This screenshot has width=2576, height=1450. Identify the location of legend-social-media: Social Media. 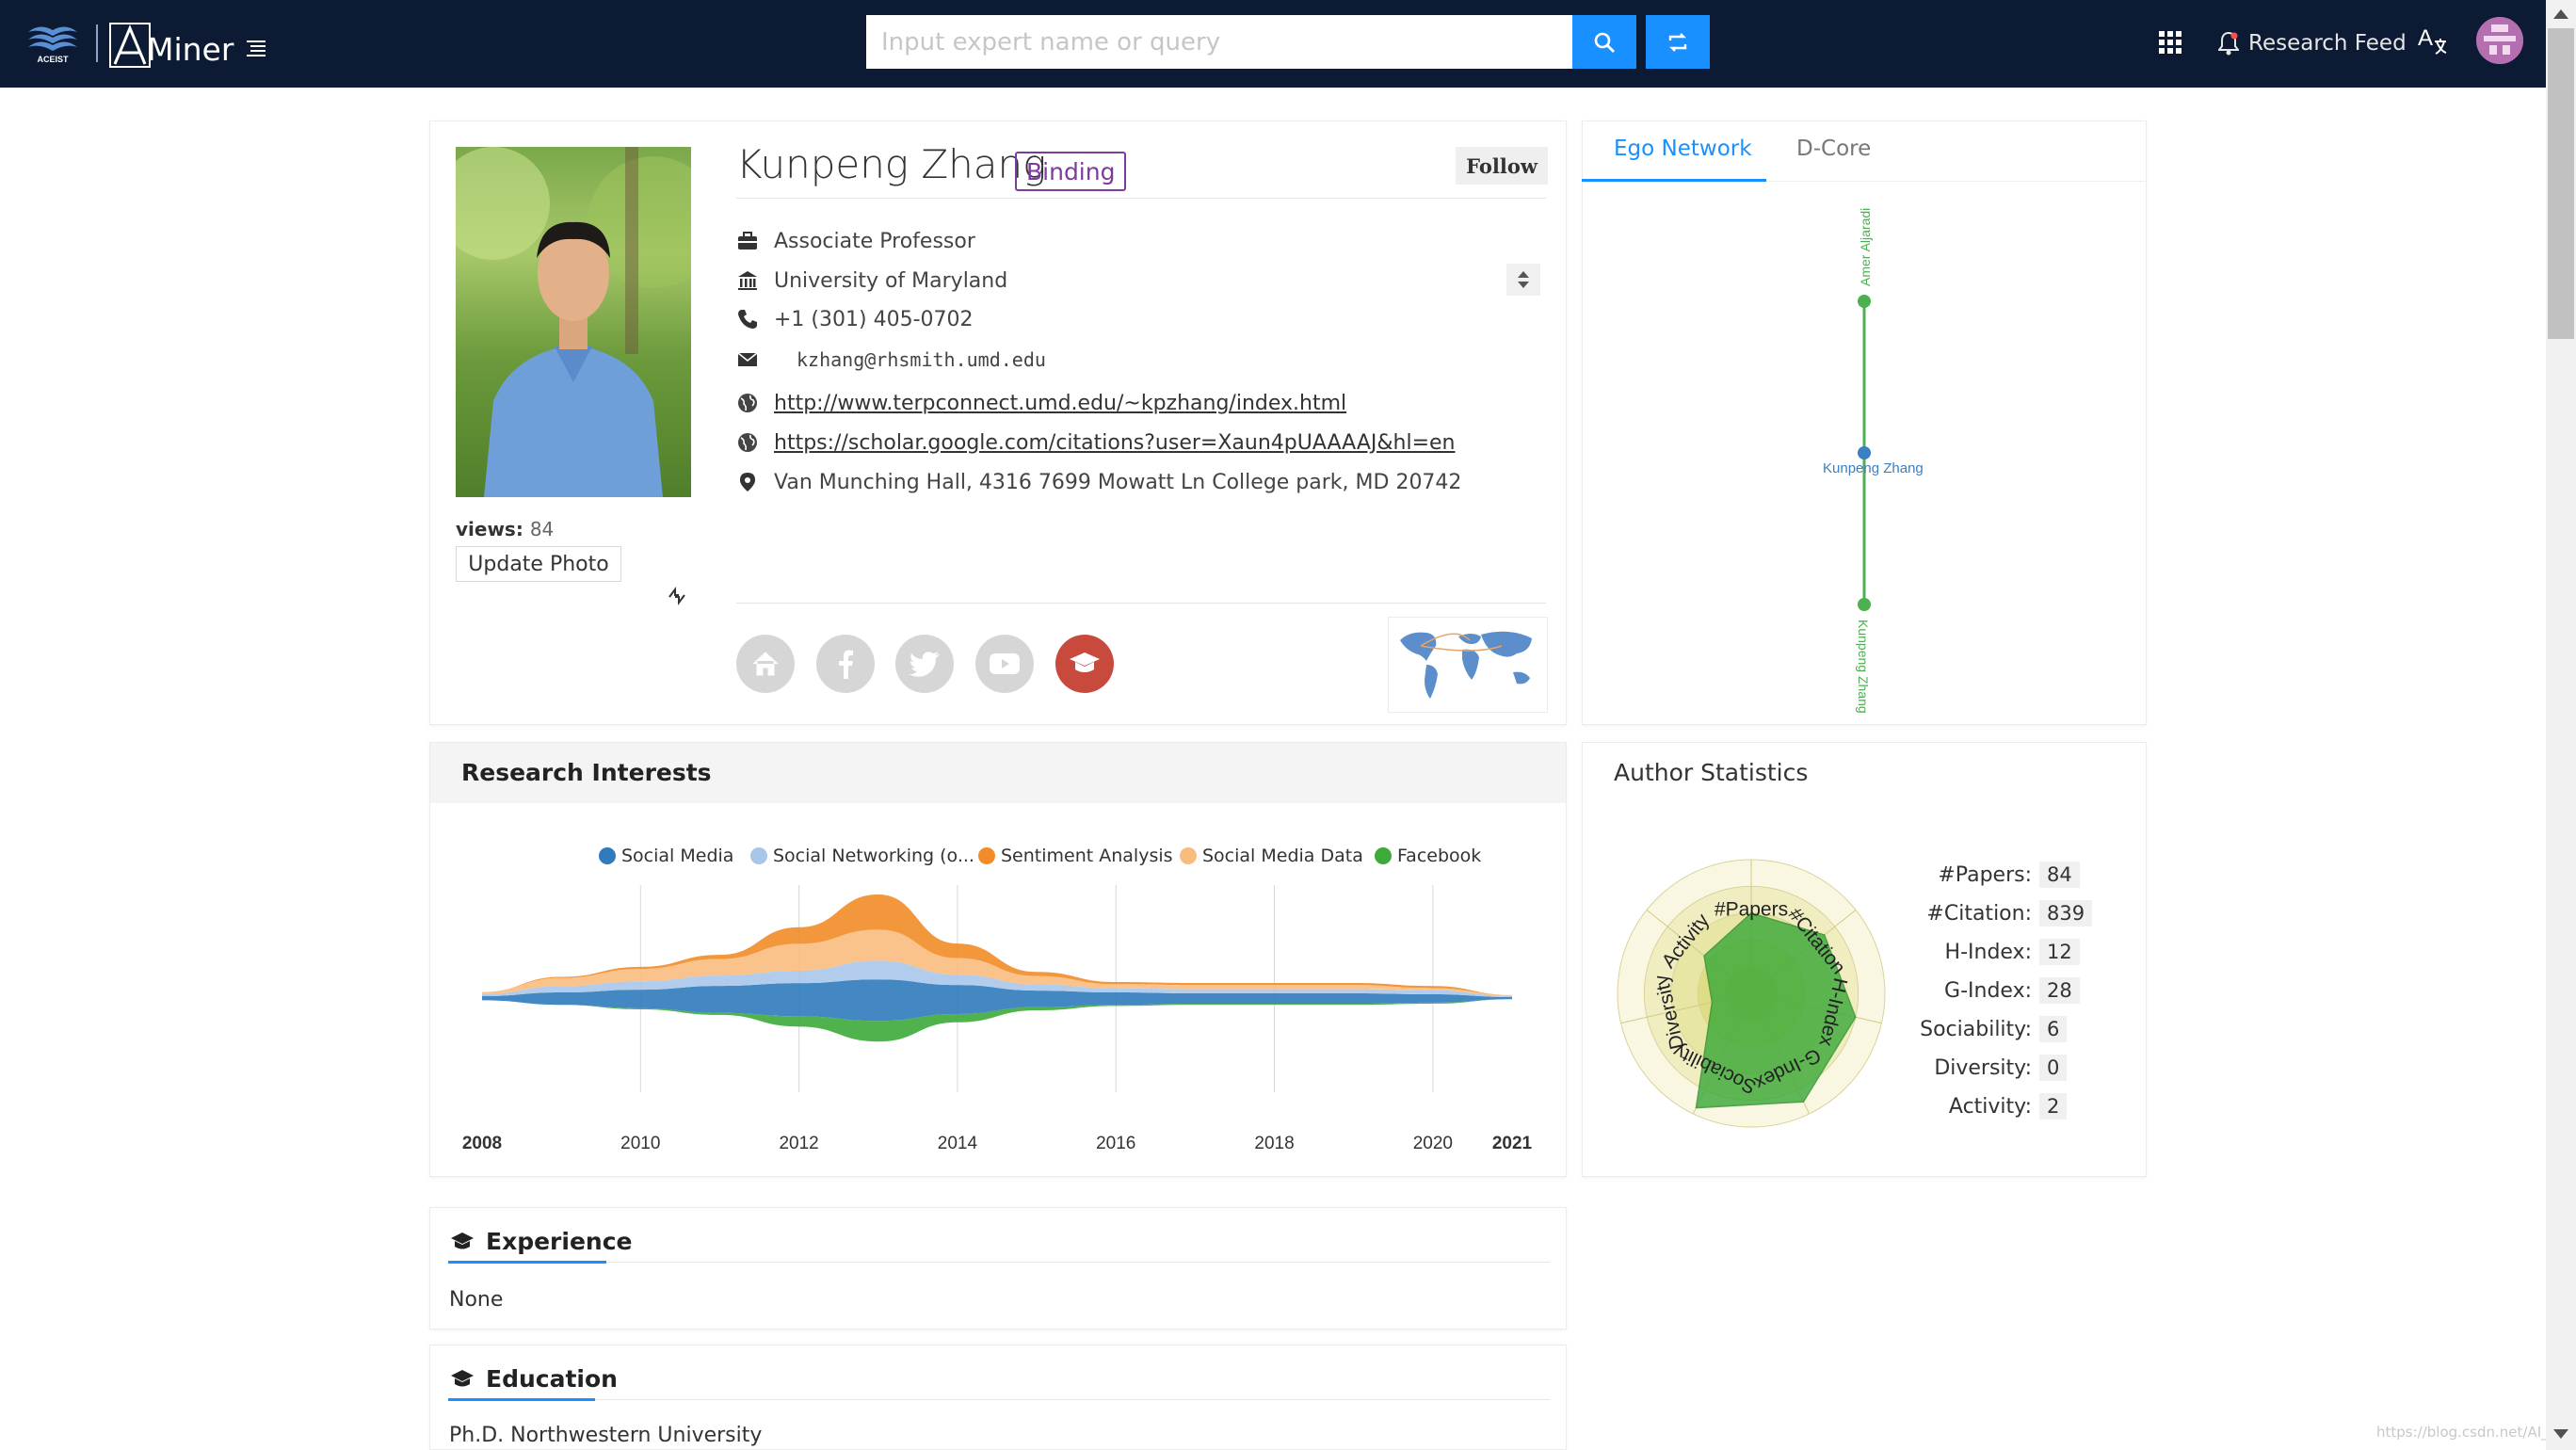
(666, 856).